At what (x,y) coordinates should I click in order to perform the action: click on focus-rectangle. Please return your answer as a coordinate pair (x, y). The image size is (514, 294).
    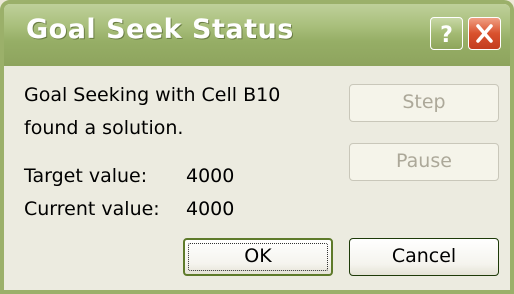
    Looking at the image, I should click on (258, 257).